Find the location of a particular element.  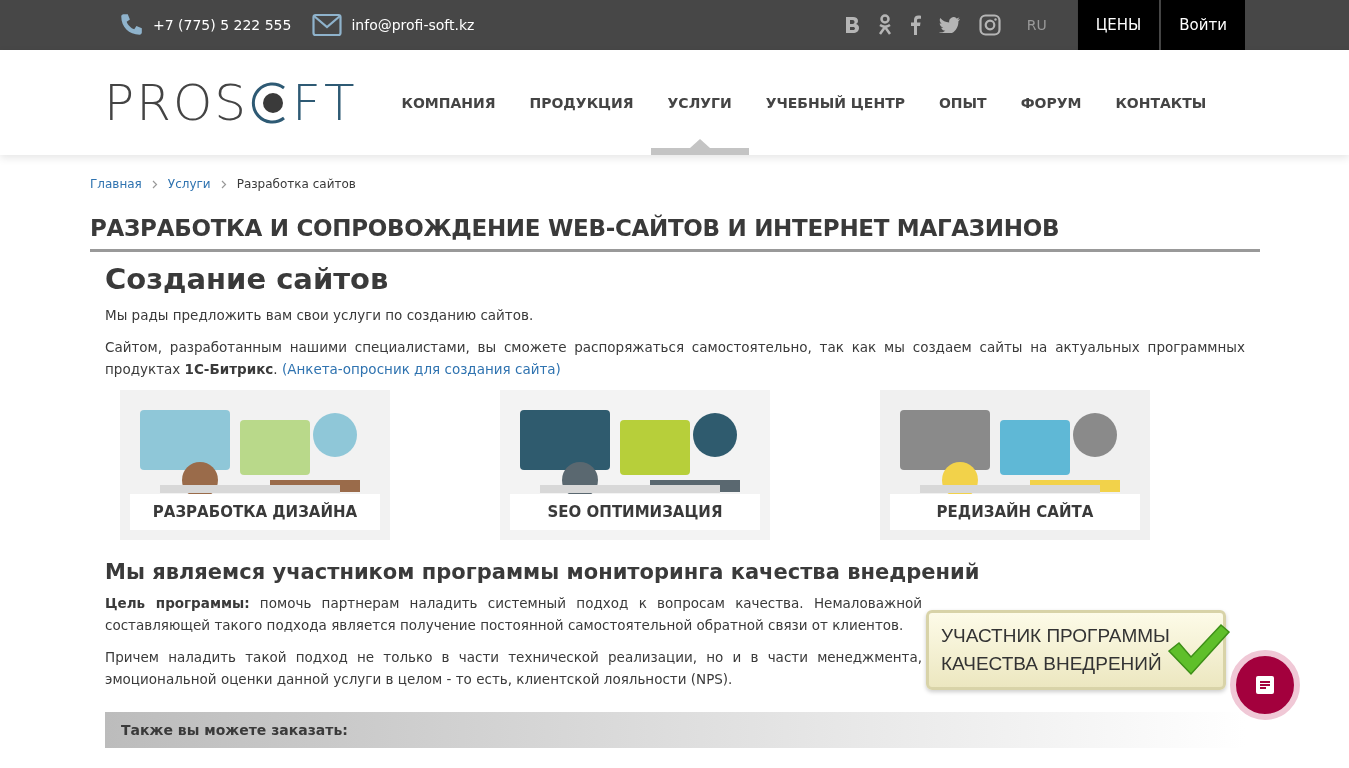

current-page-label: Разработка сайтов is located at coordinates (296, 184).